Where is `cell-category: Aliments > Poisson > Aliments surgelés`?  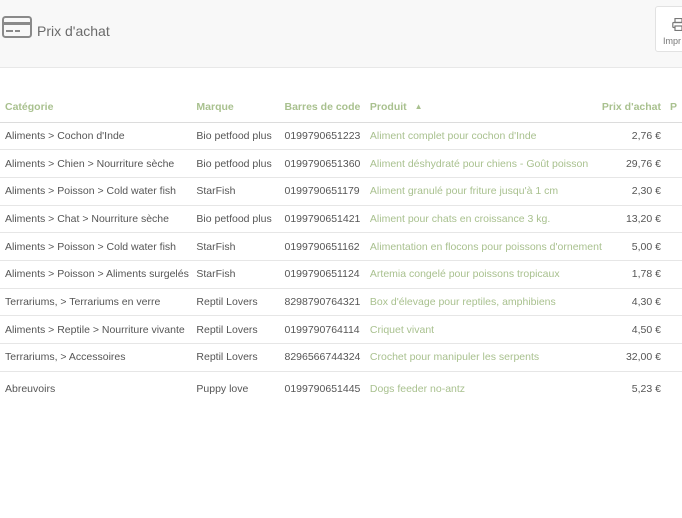
cell-category: Aliments > Poisson > Aliments surgelés is located at coordinates (96, 274).